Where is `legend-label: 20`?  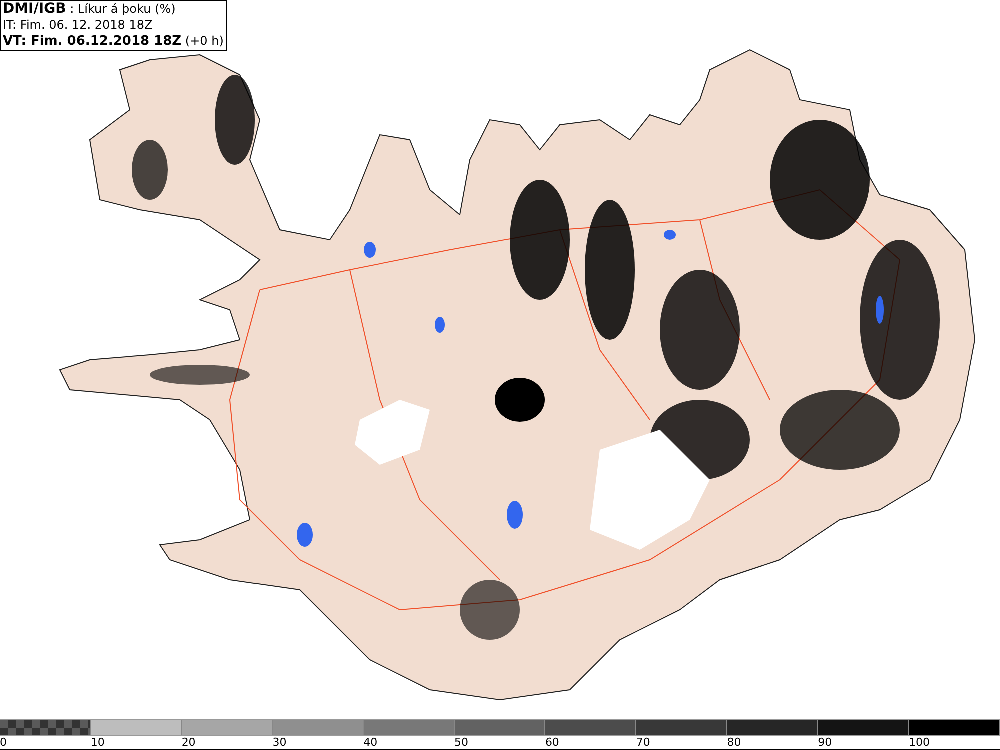
legend-label: 20 is located at coordinates (189, 742).